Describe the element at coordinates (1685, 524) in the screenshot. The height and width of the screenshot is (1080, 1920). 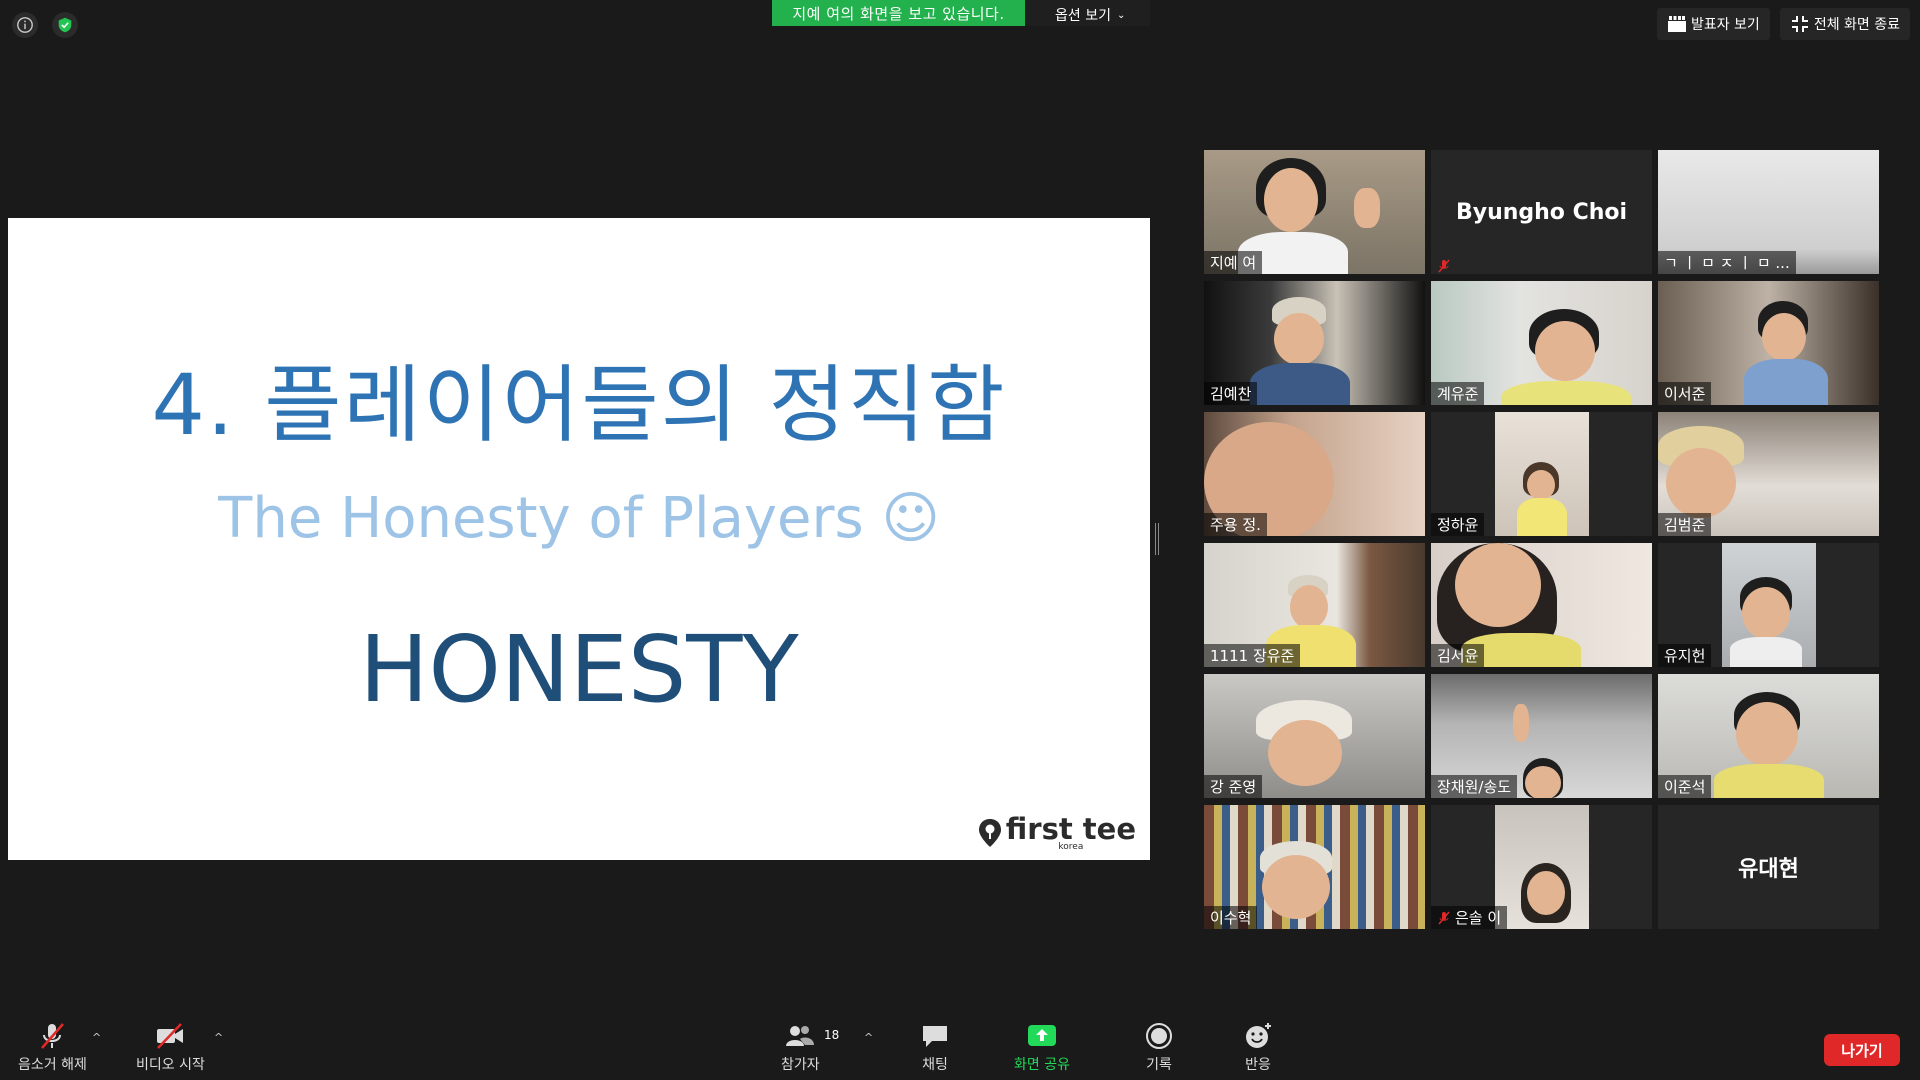
I see `participant-name: 김범준` at that location.